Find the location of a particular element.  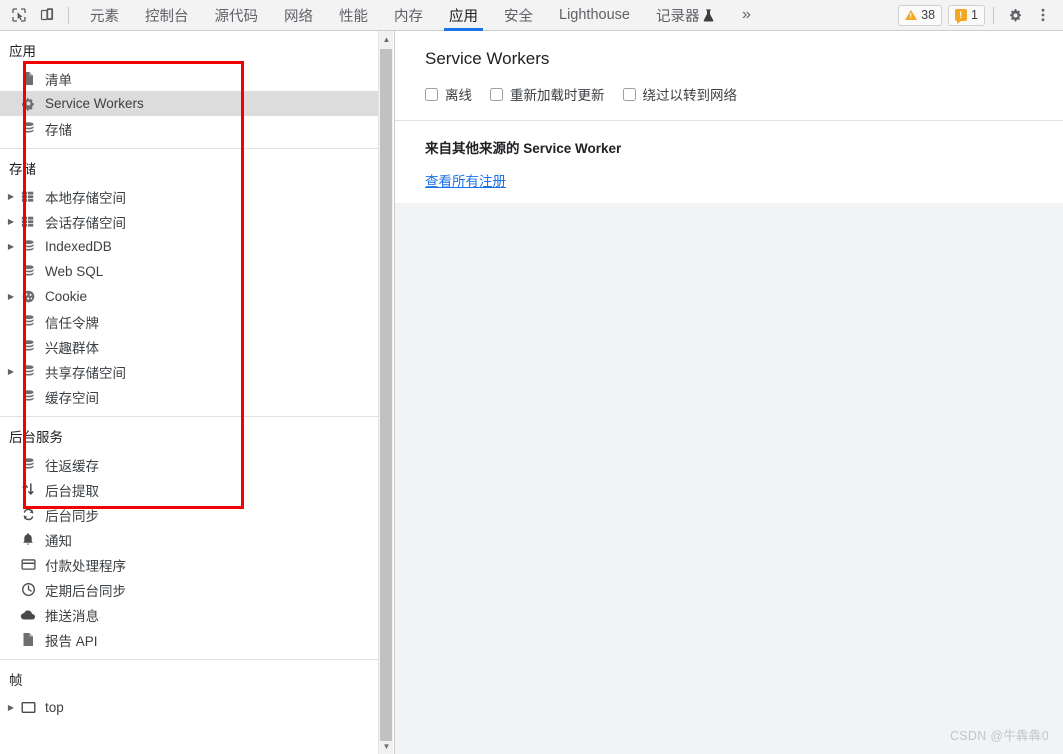

tab-label: 性能 is located at coordinates (353, 16).